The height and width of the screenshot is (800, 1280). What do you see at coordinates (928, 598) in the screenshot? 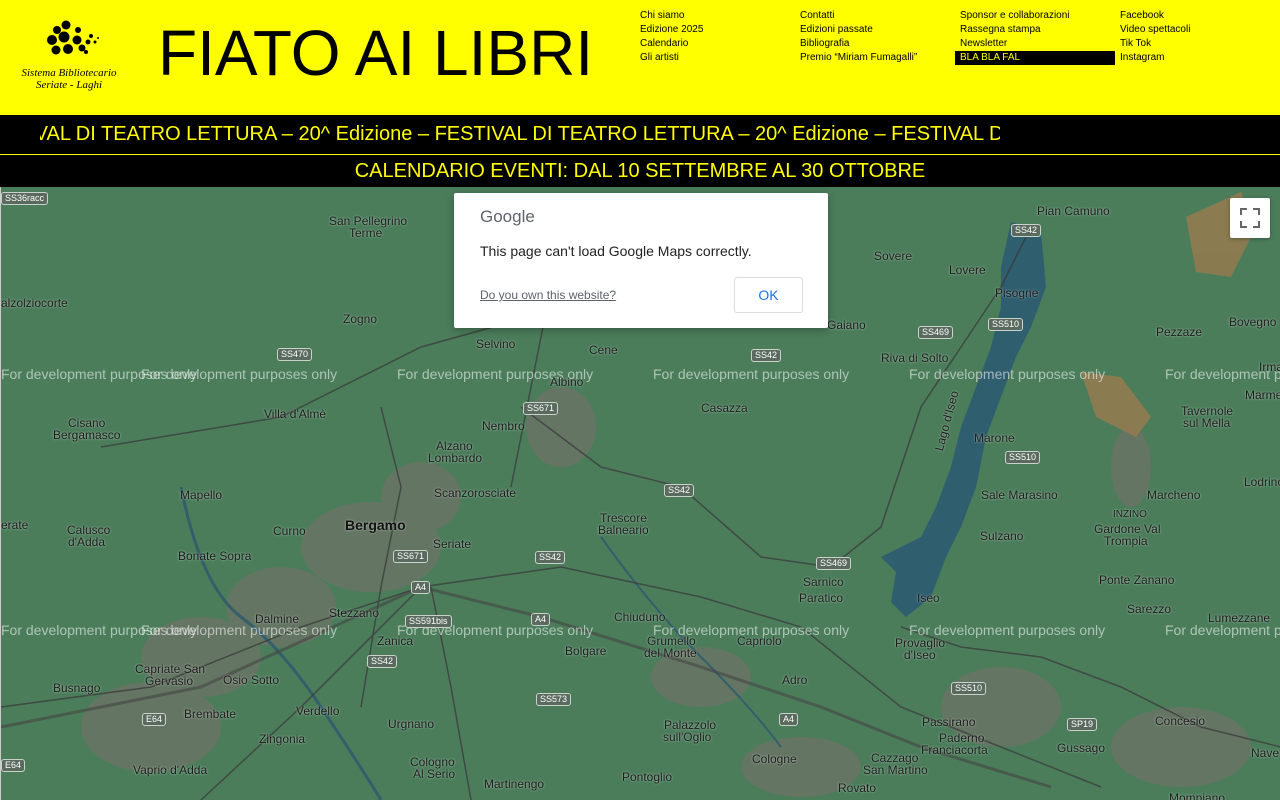
I see `place-label: Iseo` at bounding box center [928, 598].